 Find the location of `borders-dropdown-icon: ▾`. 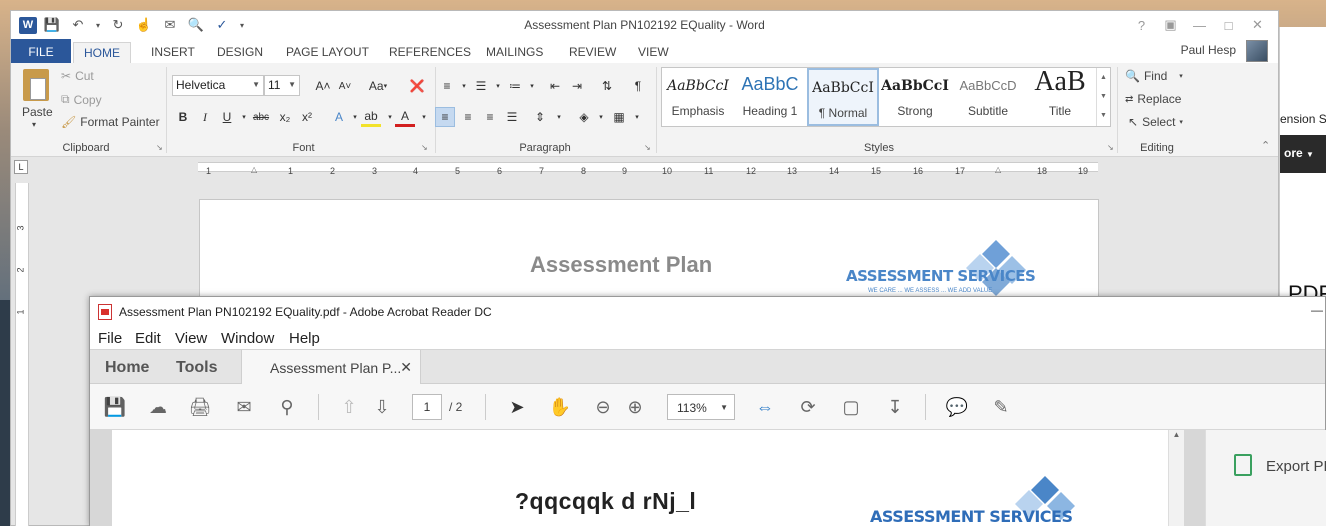

borders-dropdown-icon: ▾ is located at coordinates (637, 117).